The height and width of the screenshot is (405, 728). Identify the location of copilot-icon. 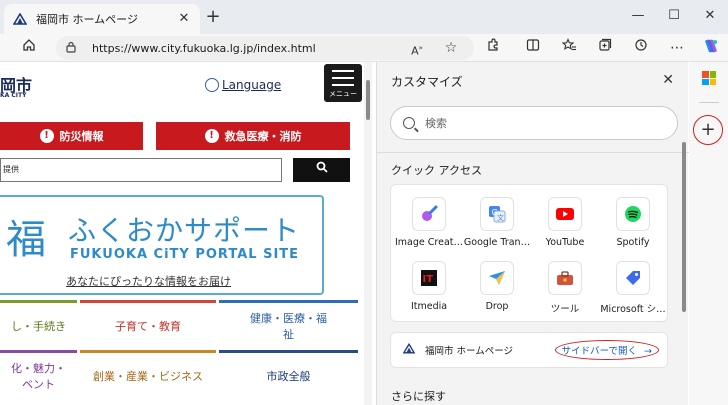
(711, 48).